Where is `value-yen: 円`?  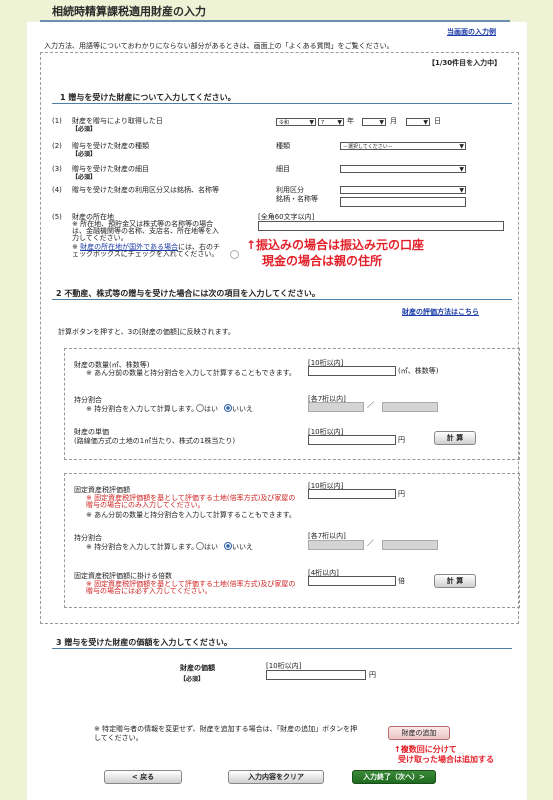 value-yen: 円 is located at coordinates (372, 675).